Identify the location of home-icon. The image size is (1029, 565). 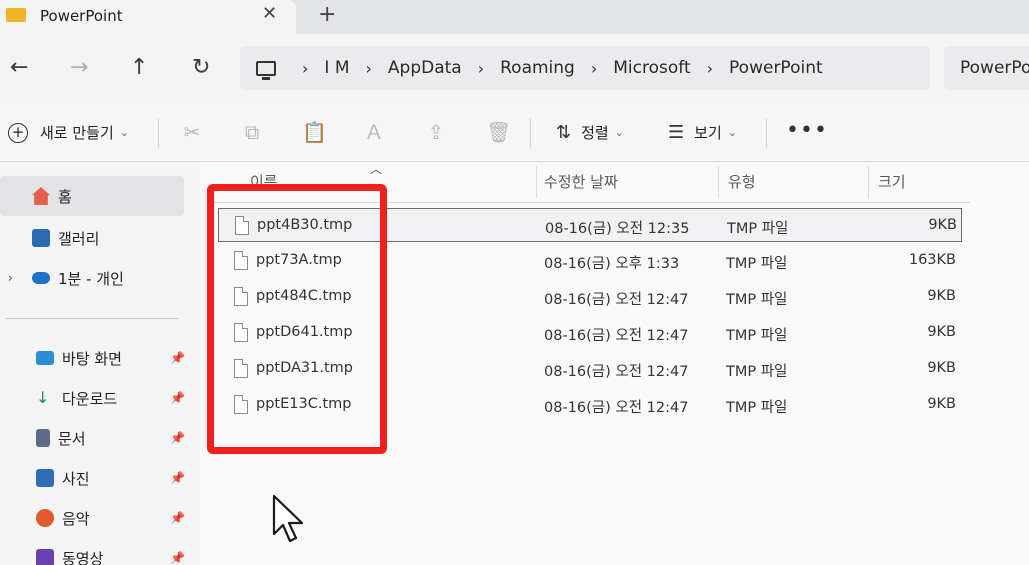
(41, 196).